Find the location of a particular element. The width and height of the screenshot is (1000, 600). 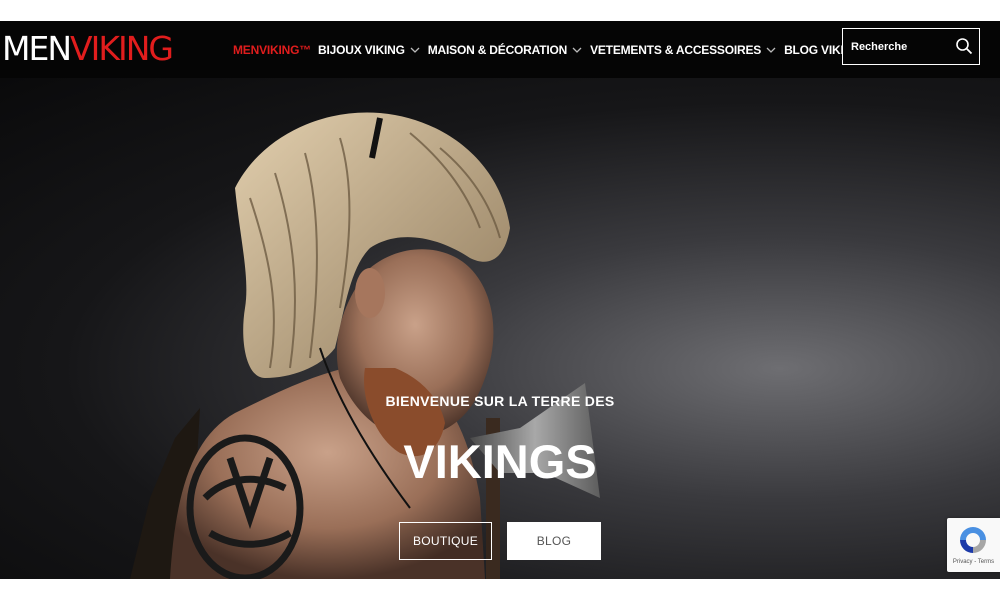

recaptcha-badge: Privacy - Terms is located at coordinates (973, 545).